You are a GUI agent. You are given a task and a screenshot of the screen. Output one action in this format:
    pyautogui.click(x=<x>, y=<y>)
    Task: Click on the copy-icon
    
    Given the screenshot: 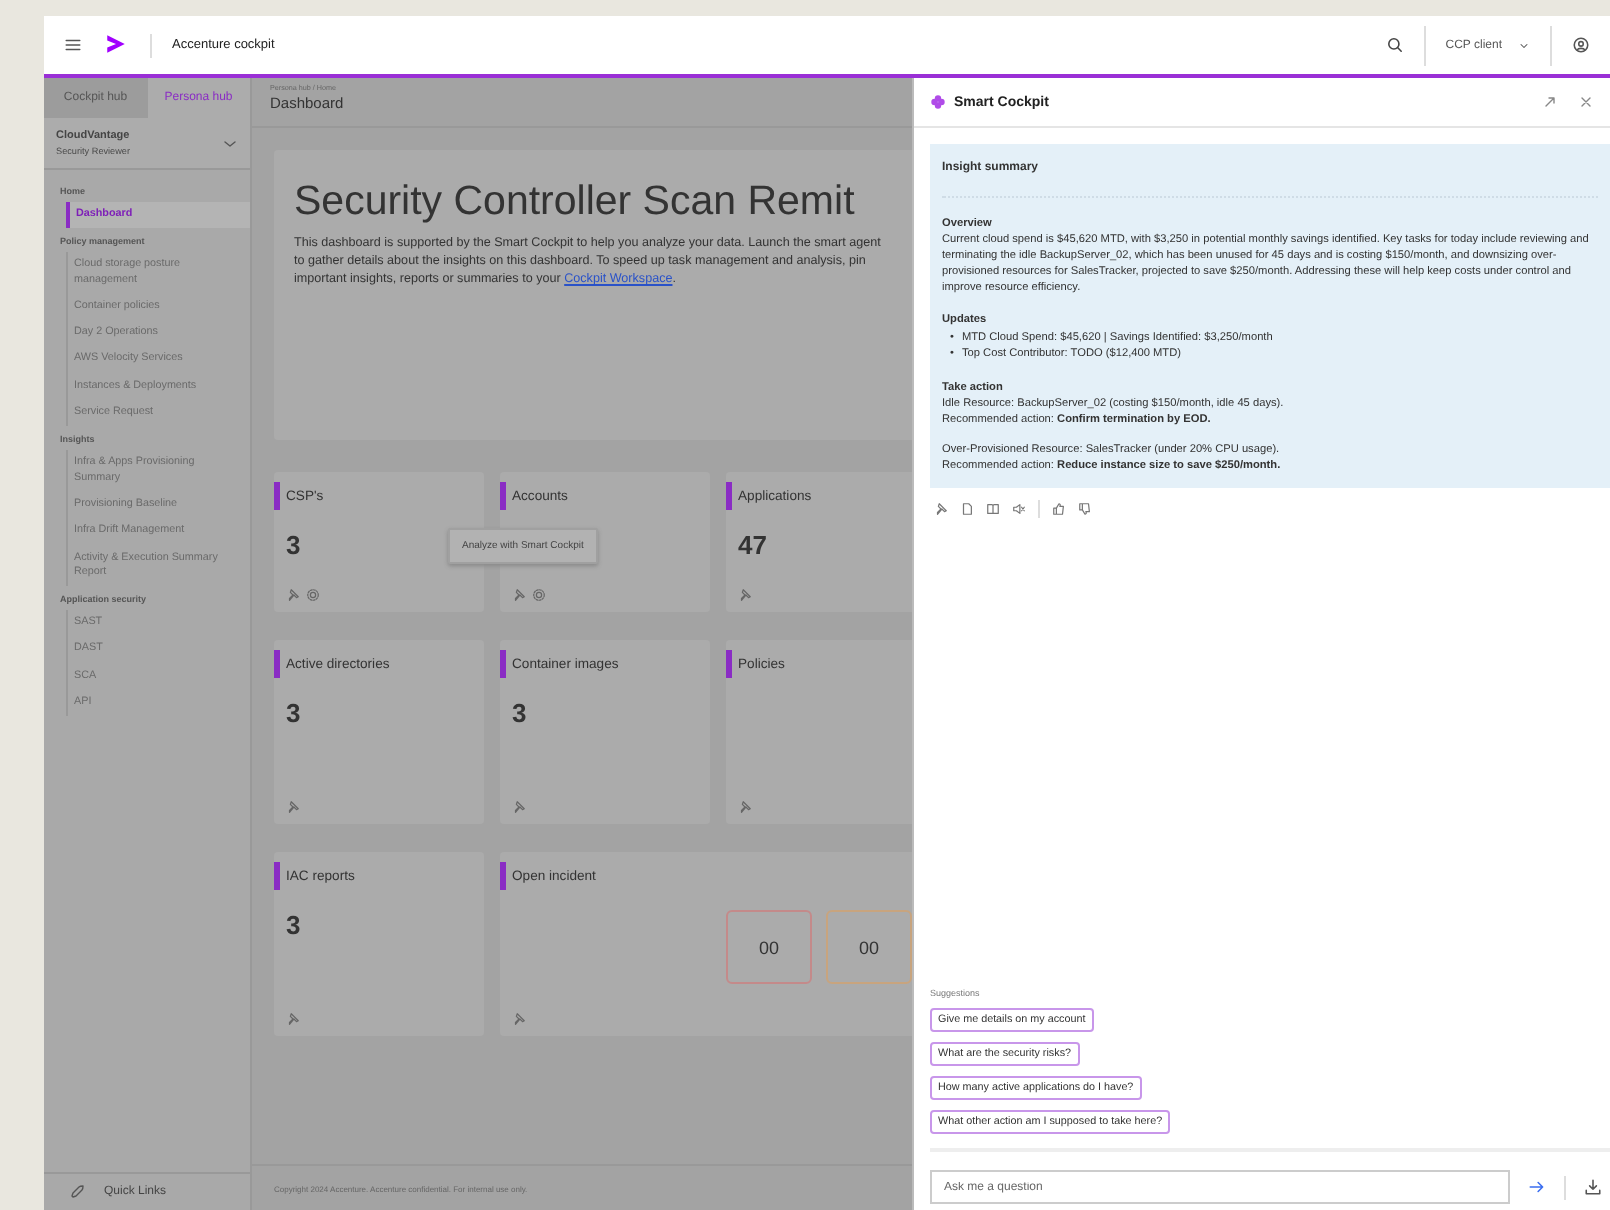 What is the action you would take?
    pyautogui.click(x=967, y=509)
    